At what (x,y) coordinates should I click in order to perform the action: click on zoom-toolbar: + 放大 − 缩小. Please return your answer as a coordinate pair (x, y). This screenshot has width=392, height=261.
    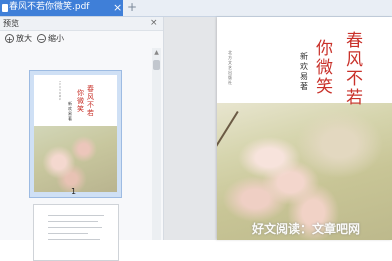
    Looking at the image, I should click on (81, 39).